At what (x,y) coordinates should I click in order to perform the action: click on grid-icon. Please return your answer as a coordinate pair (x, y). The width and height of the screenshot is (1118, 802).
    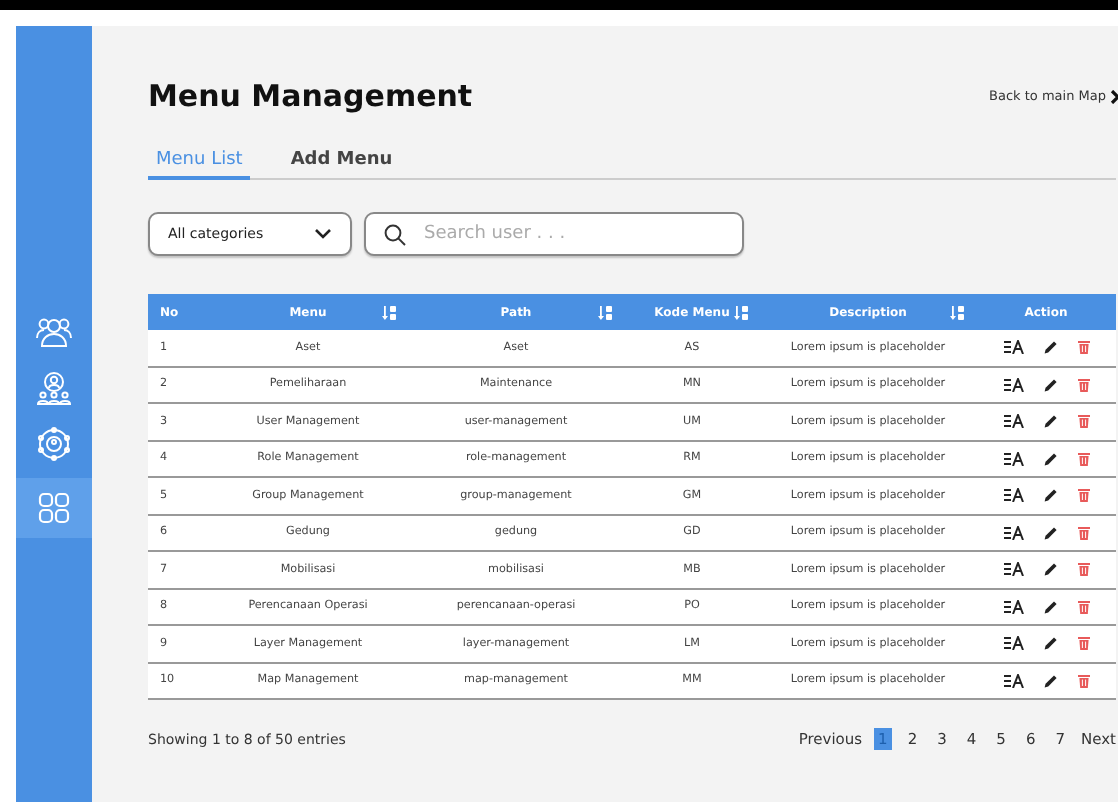
    Looking at the image, I should click on (54, 508).